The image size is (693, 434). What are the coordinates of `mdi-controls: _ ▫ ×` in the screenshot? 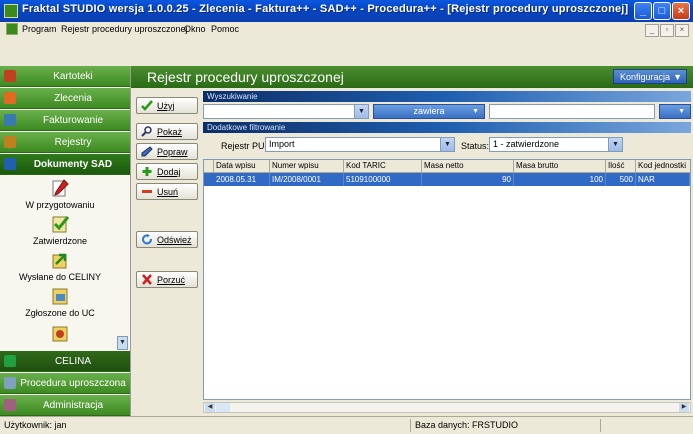 It's located at (666, 30).